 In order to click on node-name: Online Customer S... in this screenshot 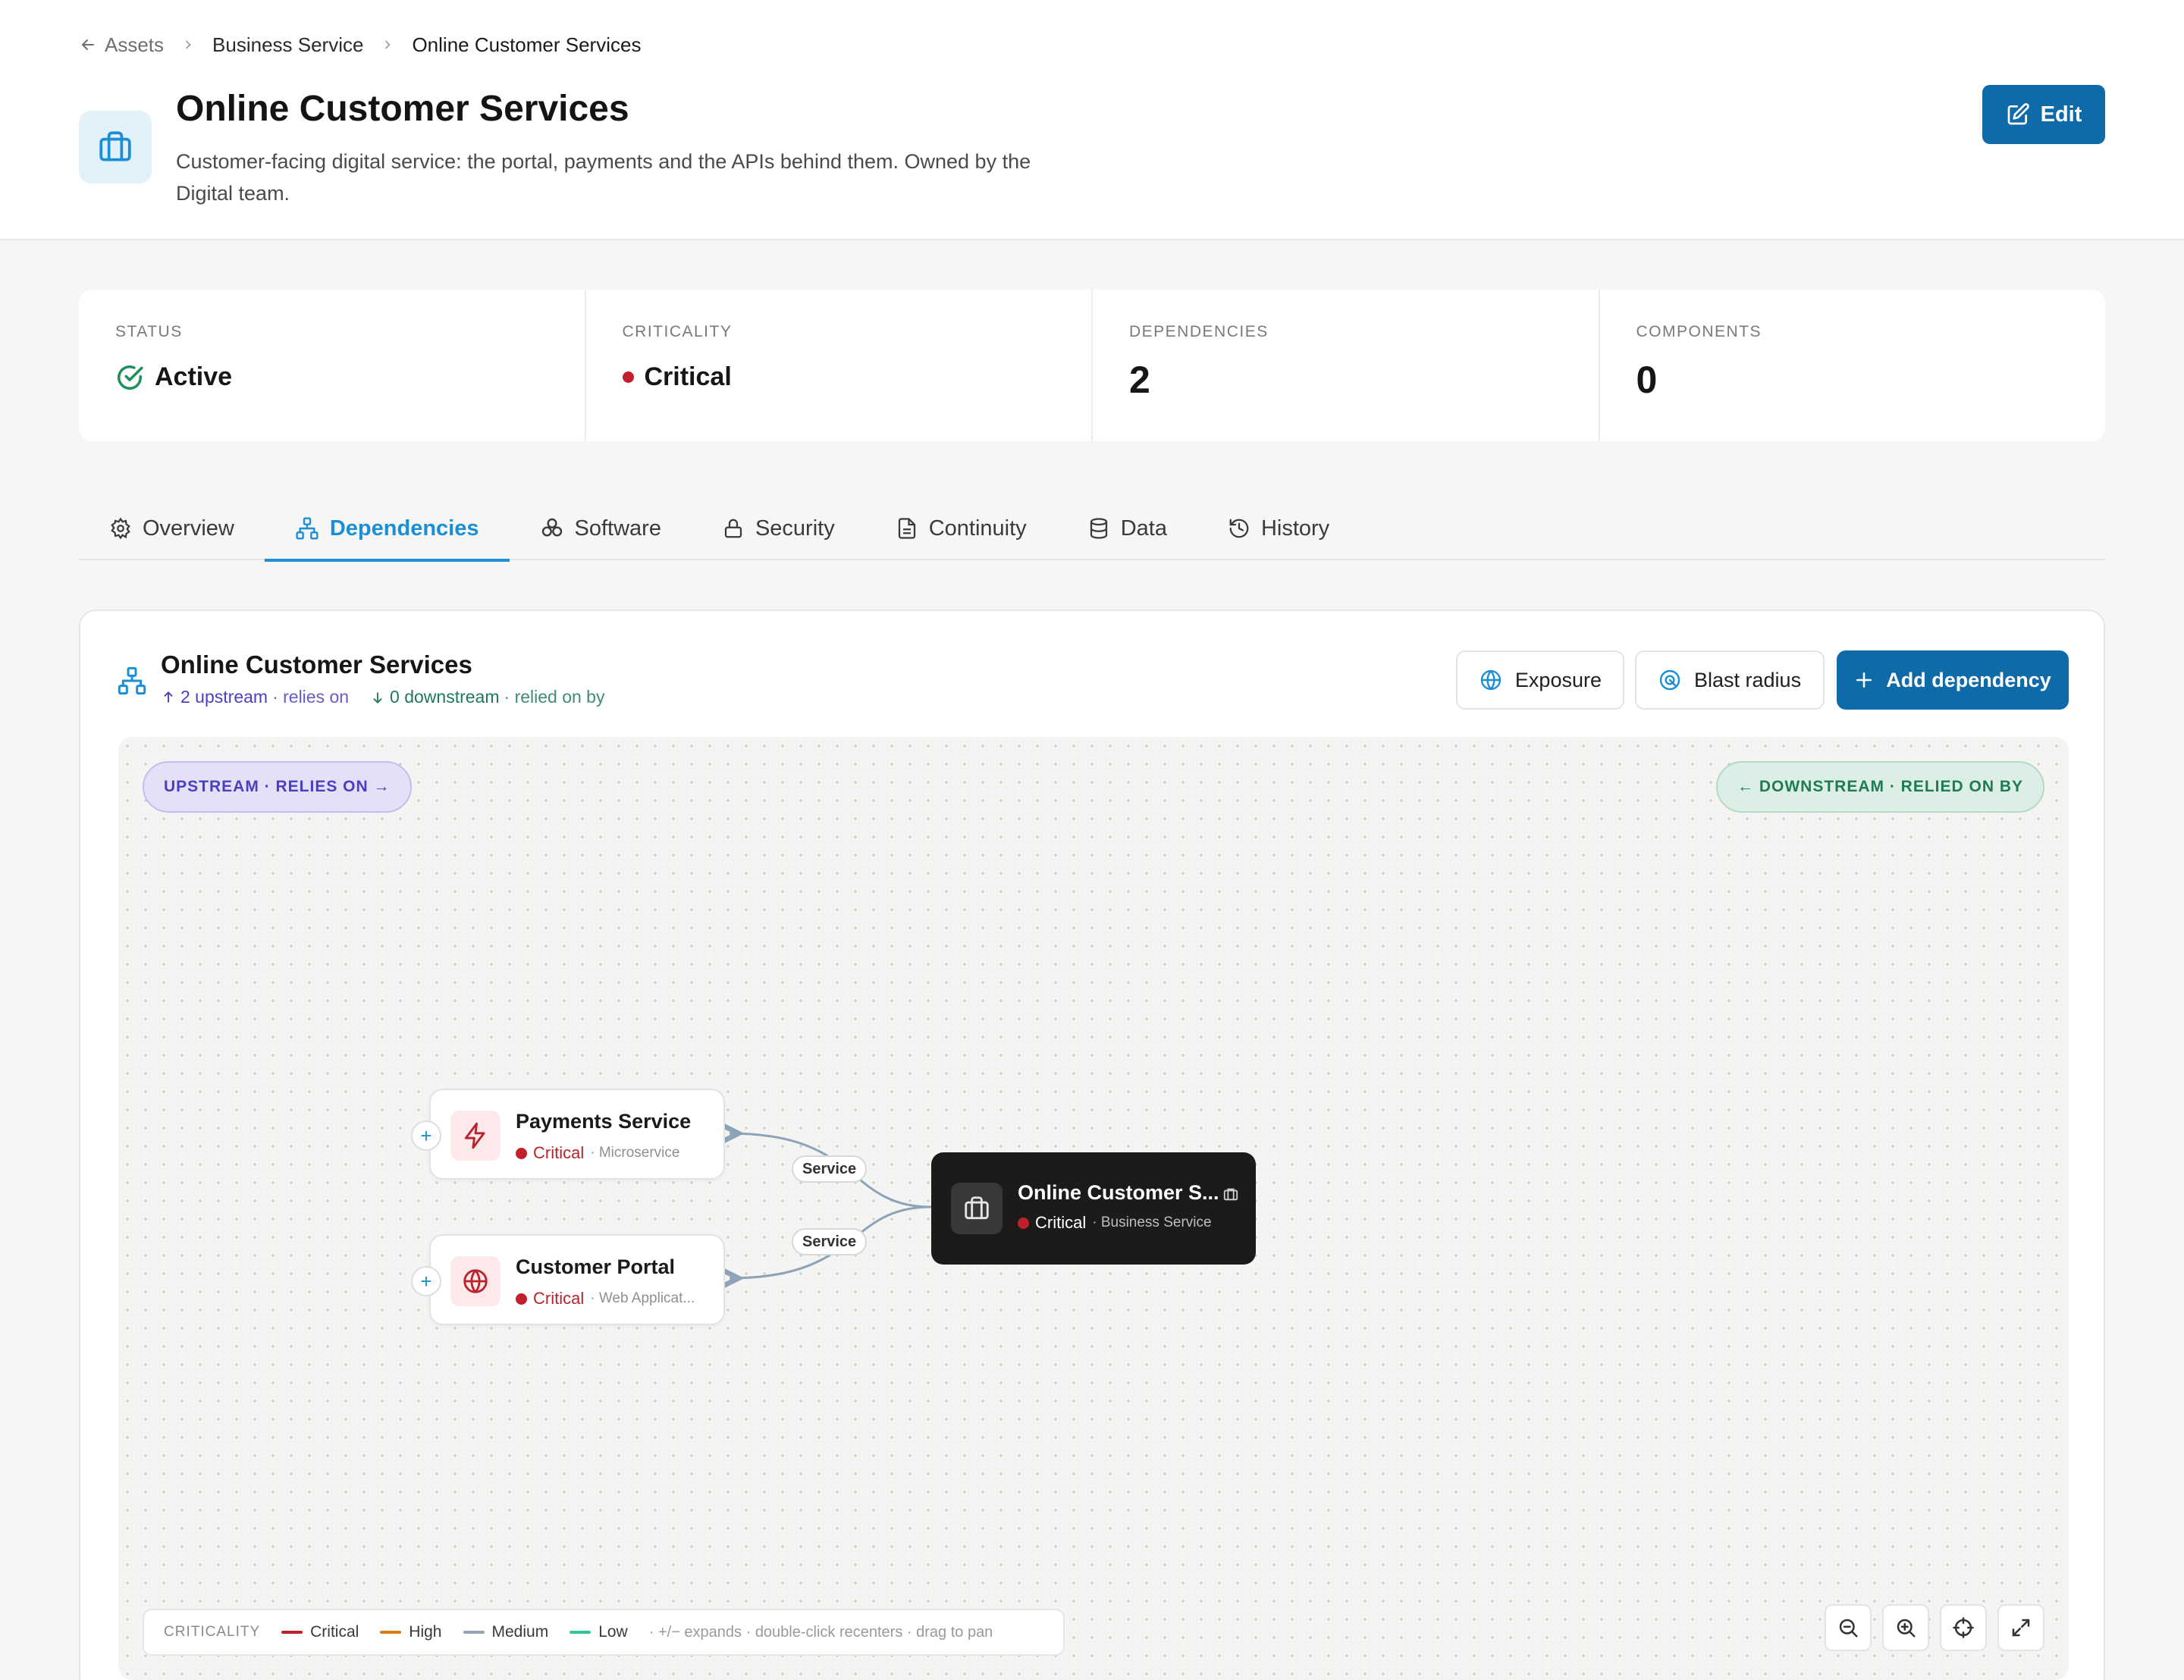, I will do `click(1118, 1192)`.